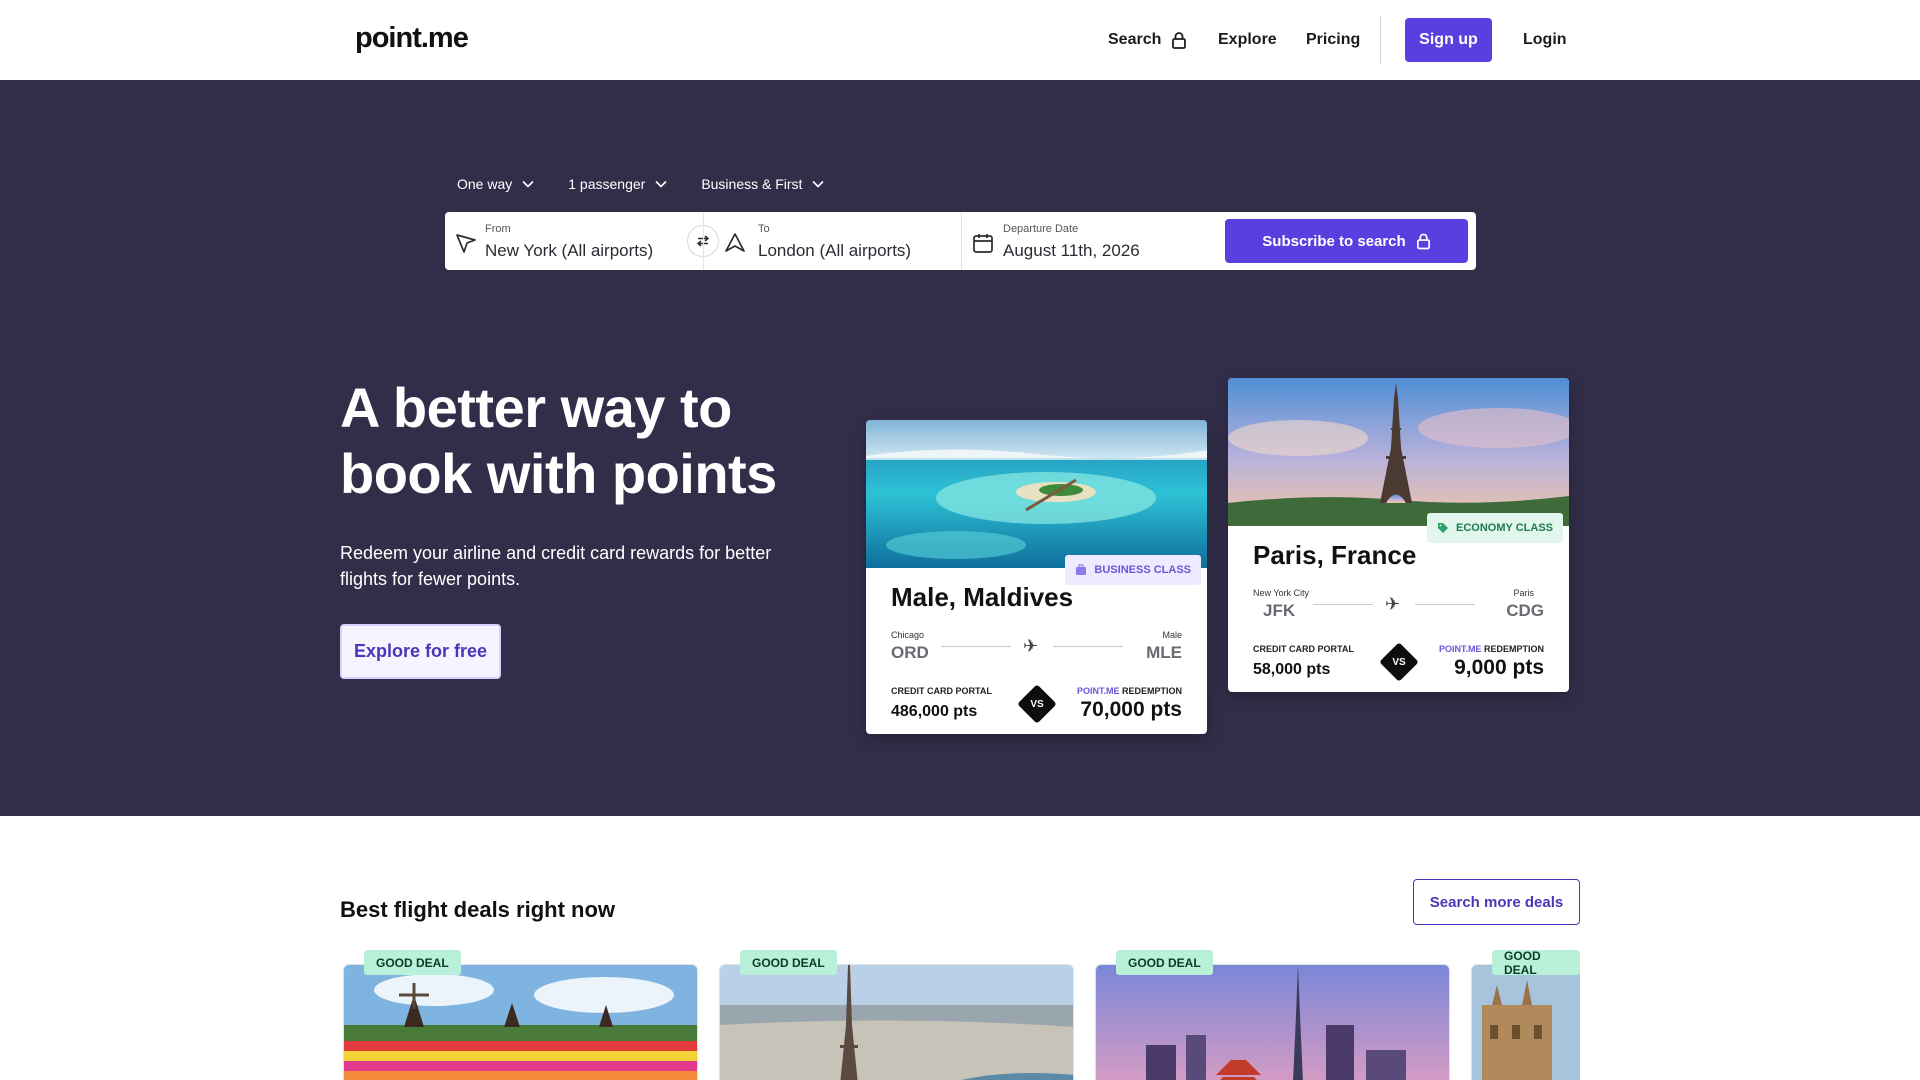 This screenshot has height=1080, width=1920. Describe the element at coordinates (569, 250) in the screenshot. I see `from-value: New York (All airports)` at that location.